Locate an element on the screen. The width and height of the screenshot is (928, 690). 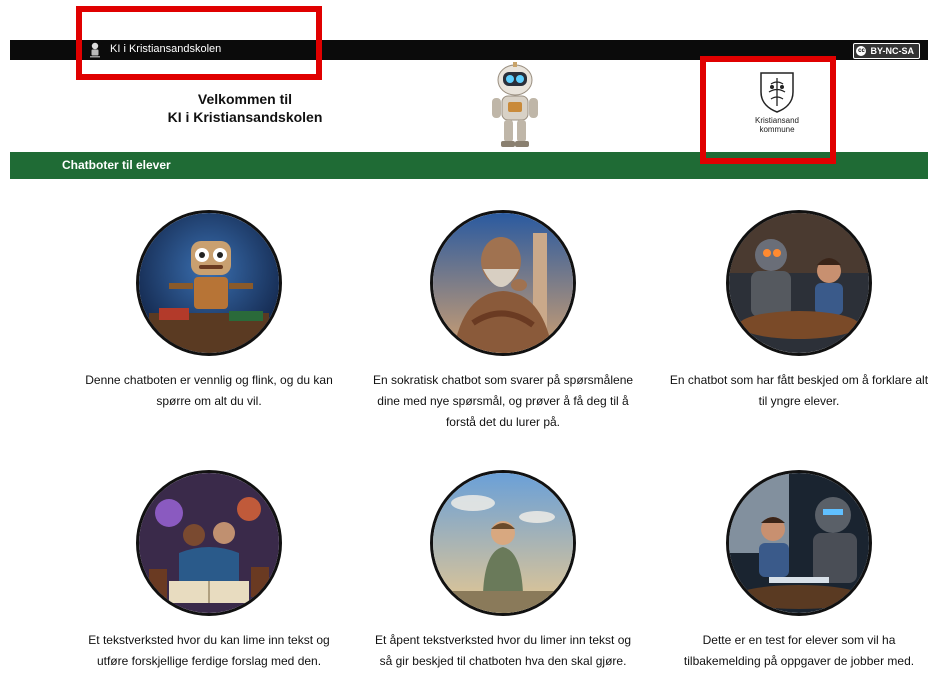
robot-mascot-icon is located at coordinates (515, 104).